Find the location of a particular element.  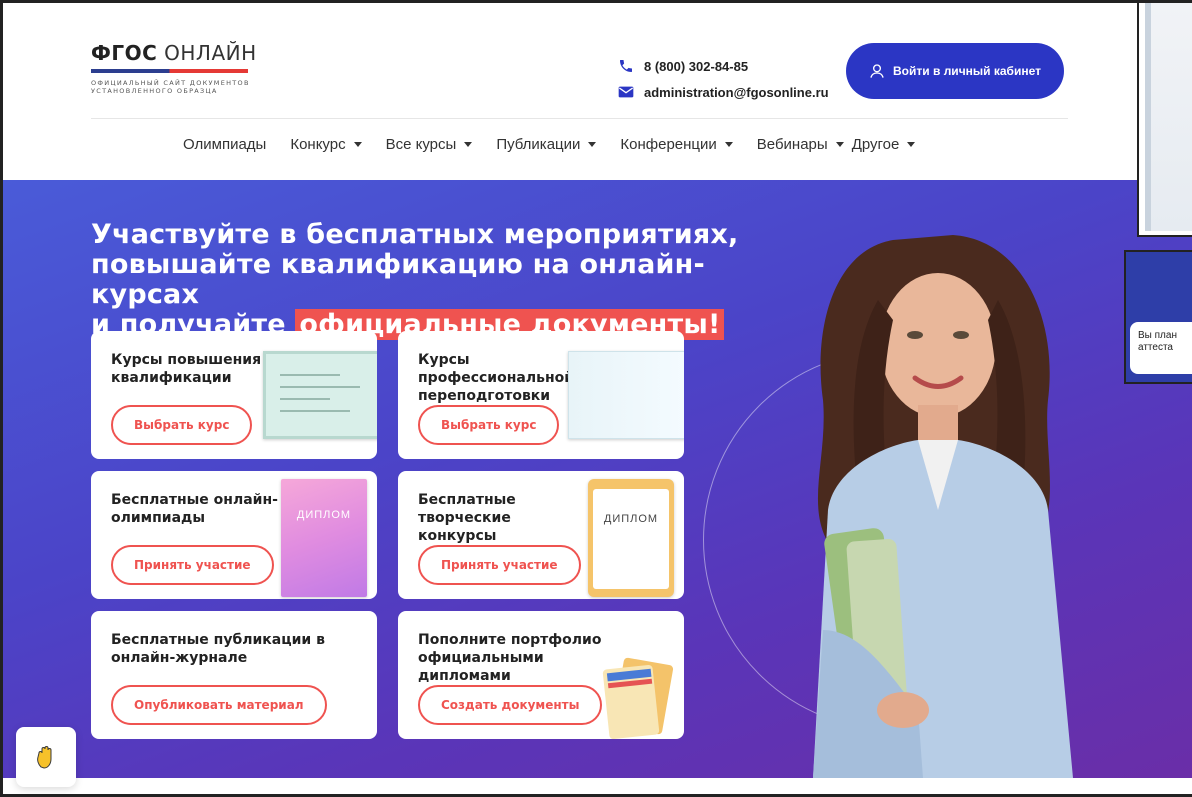

login-button: Войти в личный кабинет is located at coordinates (955, 71).